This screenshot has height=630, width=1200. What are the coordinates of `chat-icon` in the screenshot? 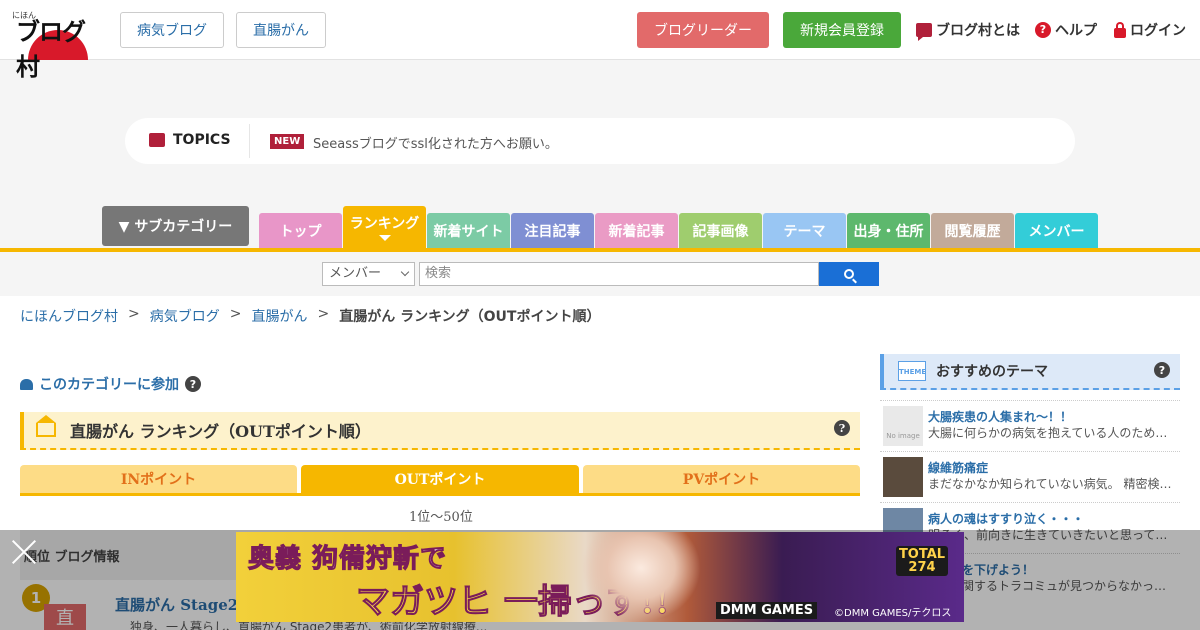 It's located at (924, 32).